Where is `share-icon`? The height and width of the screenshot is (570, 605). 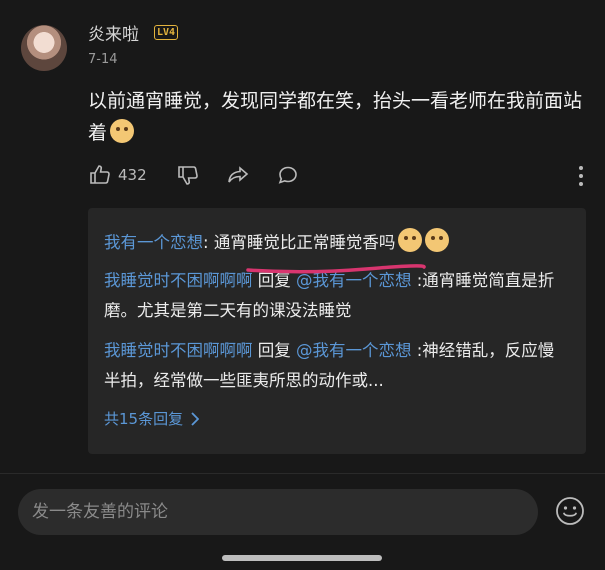
share-icon is located at coordinates (238, 174).